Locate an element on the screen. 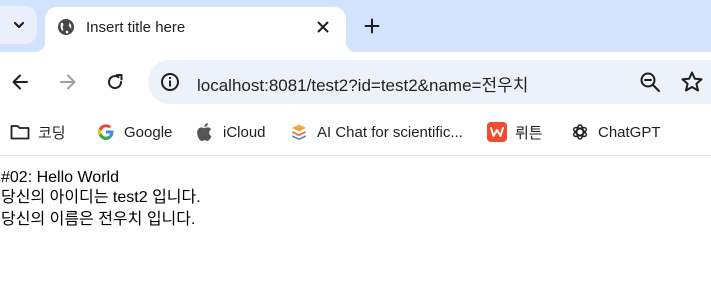  name-line: 당신의 이름은 전우치 입니다. is located at coordinates (98, 219).